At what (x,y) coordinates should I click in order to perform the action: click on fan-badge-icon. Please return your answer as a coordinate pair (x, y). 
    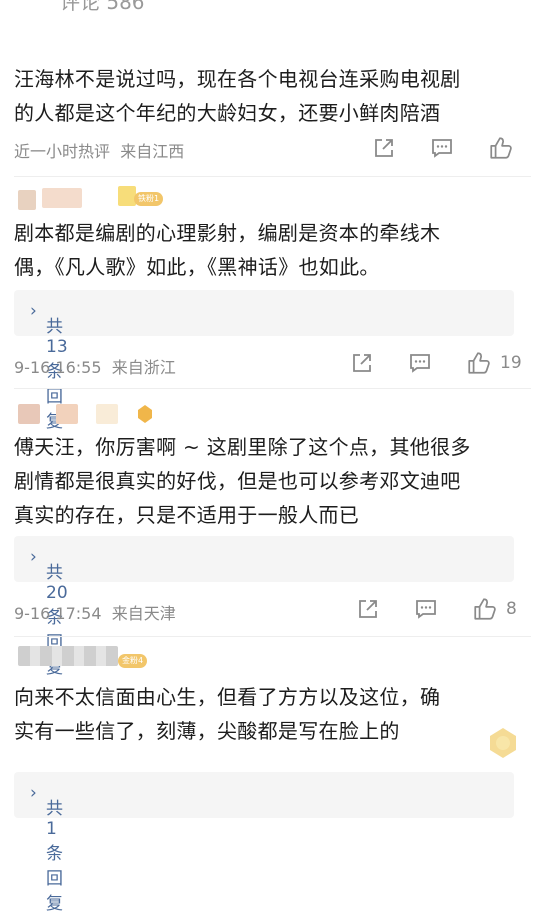
    Looking at the image, I should click on (145, 414).